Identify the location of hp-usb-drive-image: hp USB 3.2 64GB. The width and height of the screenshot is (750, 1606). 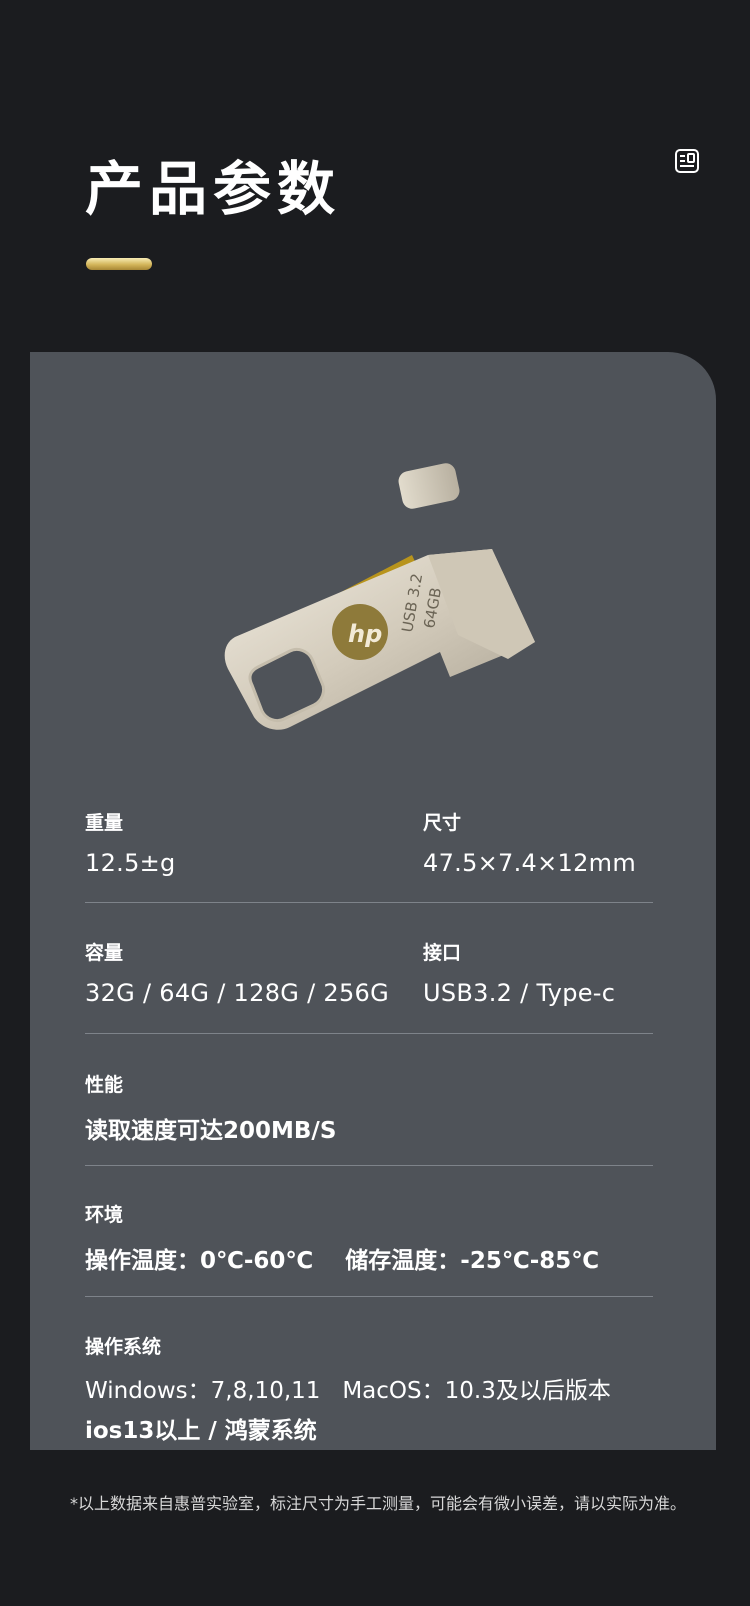
(379, 596).